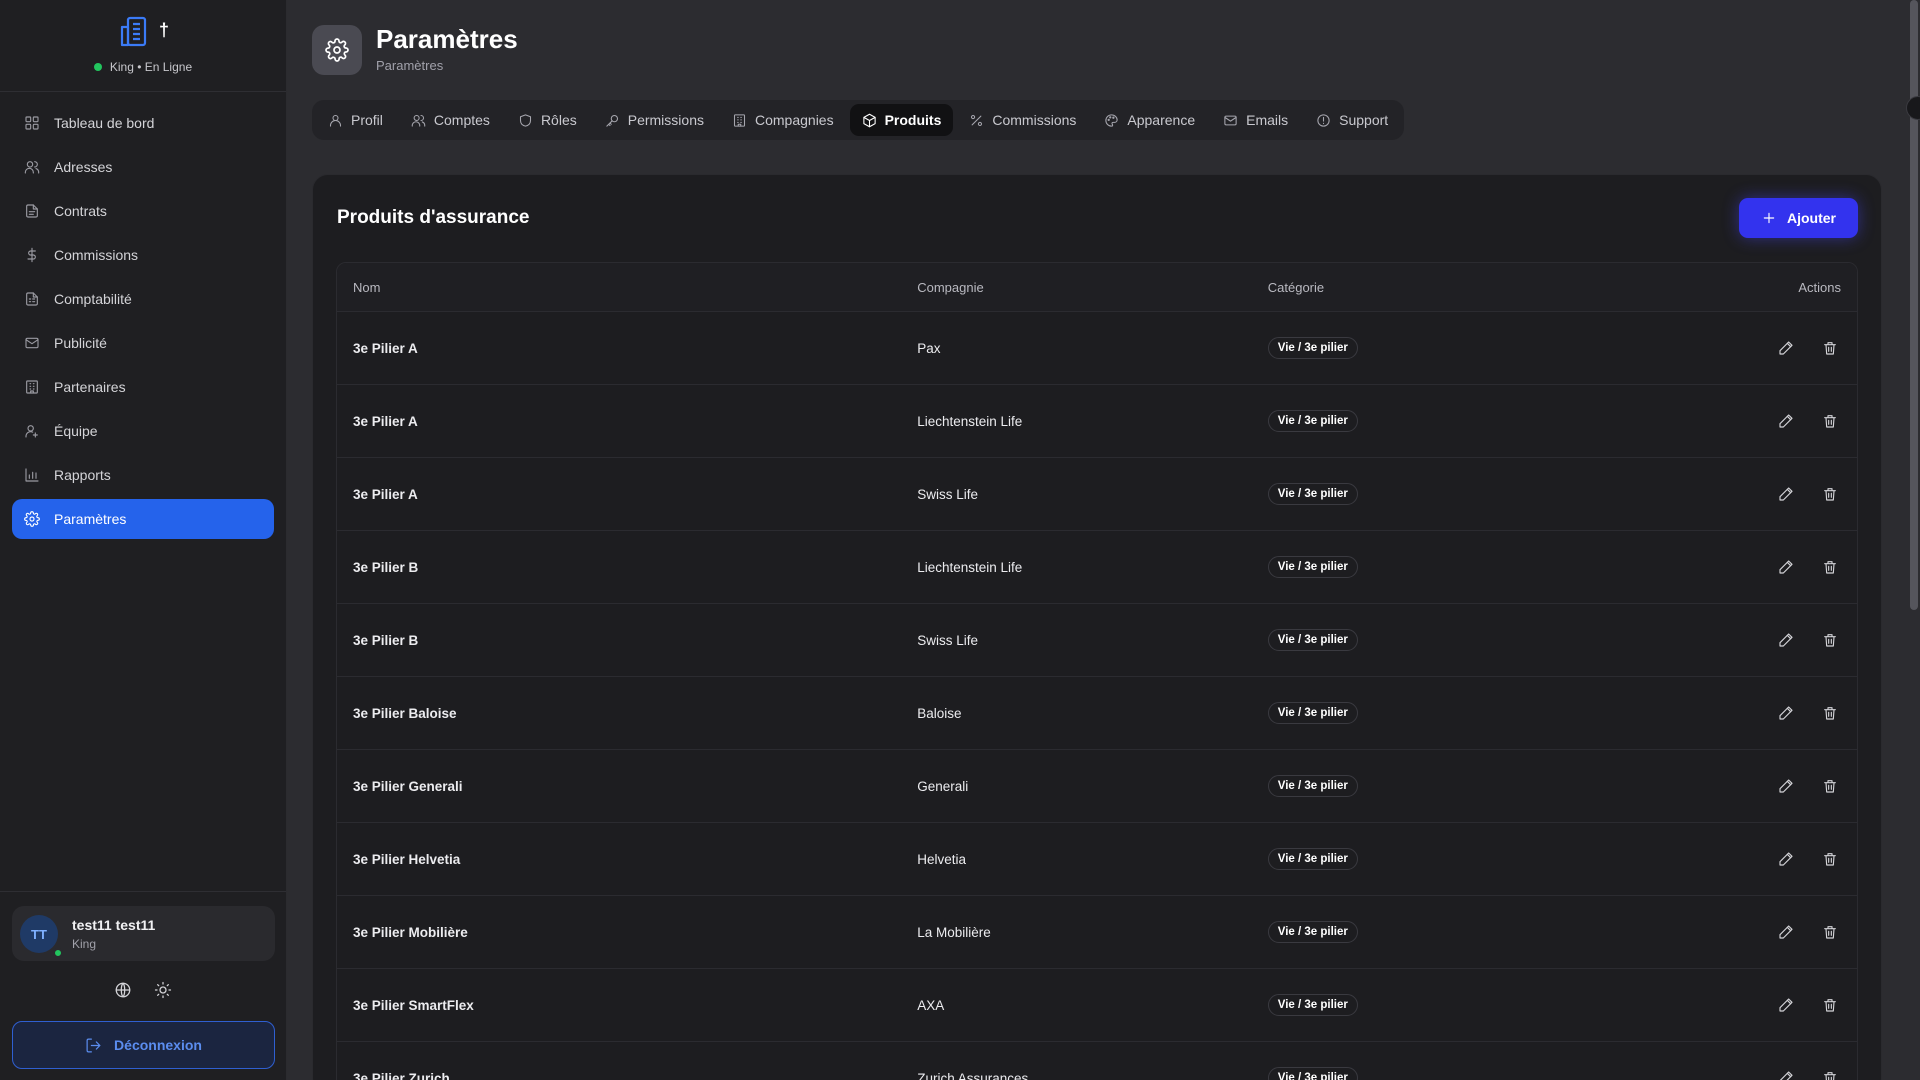  I want to click on sidebar-item-contrats: Contrats, so click(143, 211).